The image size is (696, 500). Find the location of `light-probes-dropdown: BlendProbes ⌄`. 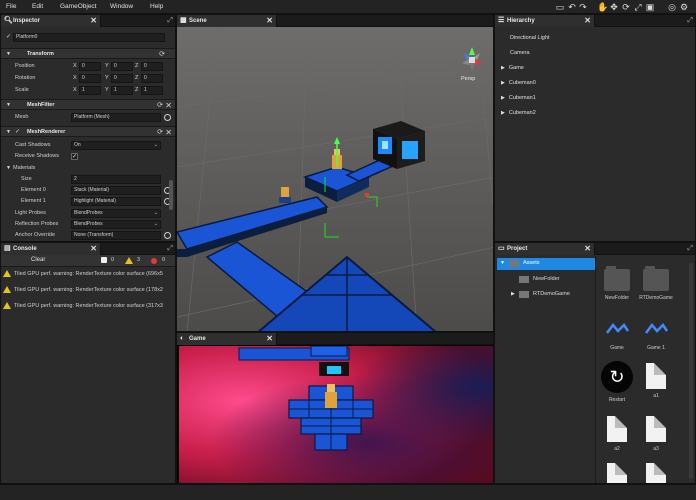

light-probes-dropdown: BlendProbes ⌄ is located at coordinates (116, 213).